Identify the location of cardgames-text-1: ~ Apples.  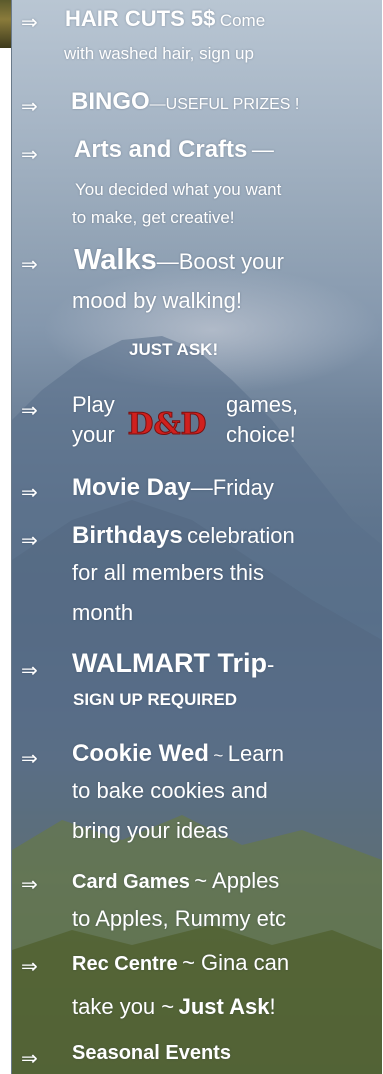
(237, 880).